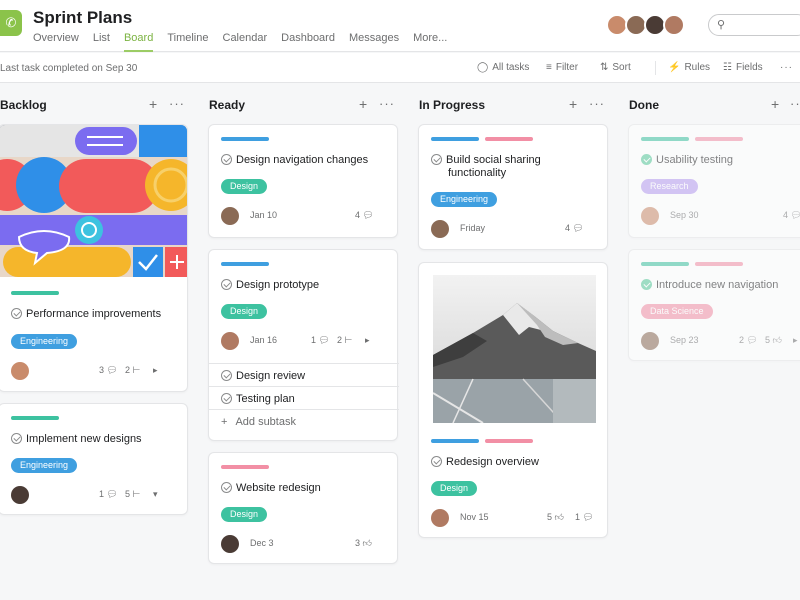 The image size is (800, 600). What do you see at coordinates (743, 67) in the screenshot?
I see `fields-button: ☷ Fields` at bounding box center [743, 67].